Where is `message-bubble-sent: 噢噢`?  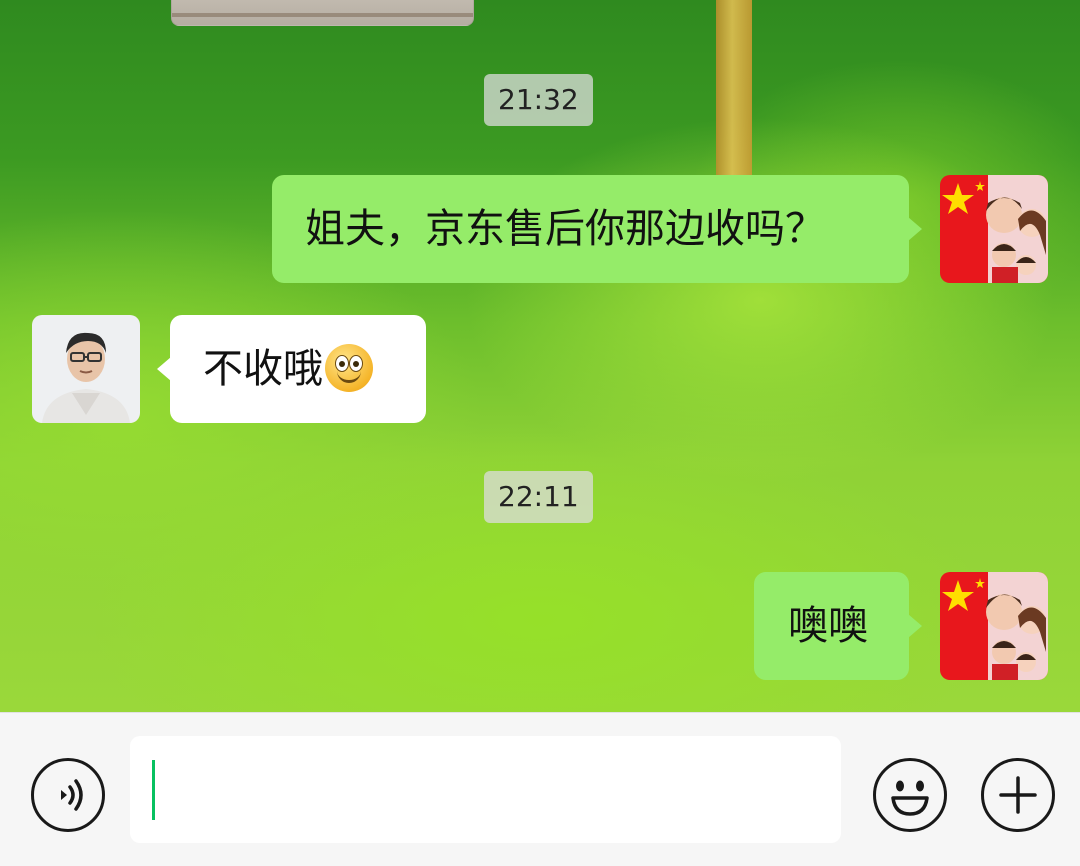
message-bubble-sent: 噢噢 is located at coordinates (838, 626).